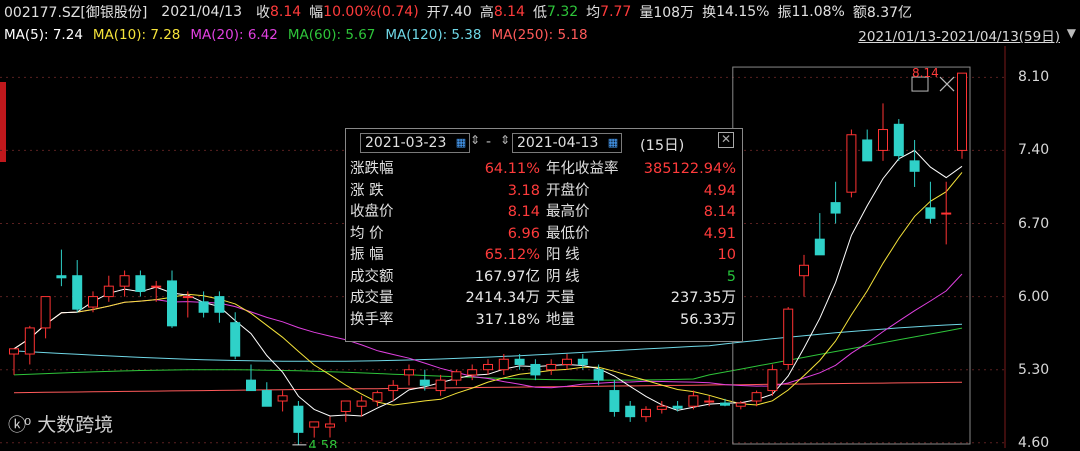 This screenshot has height=451, width=1080. I want to click on ma250-label: MA(250): 5.18, so click(540, 35).